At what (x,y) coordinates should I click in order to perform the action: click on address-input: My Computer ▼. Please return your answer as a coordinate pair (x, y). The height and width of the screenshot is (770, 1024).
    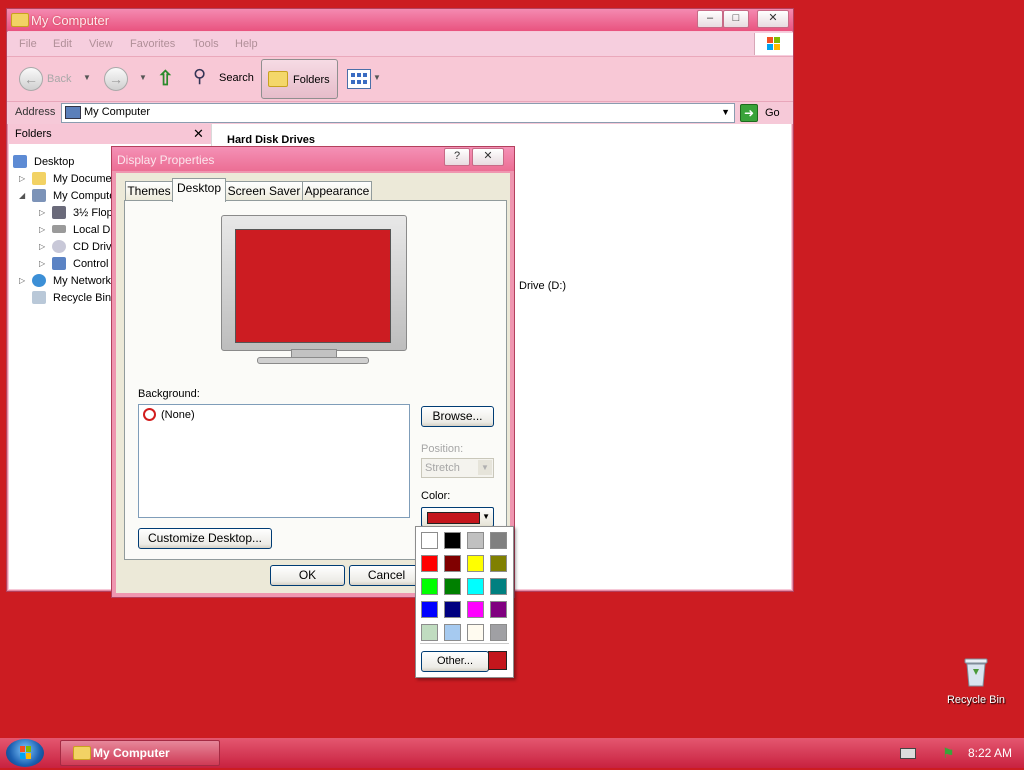
    Looking at the image, I should click on (398, 113).